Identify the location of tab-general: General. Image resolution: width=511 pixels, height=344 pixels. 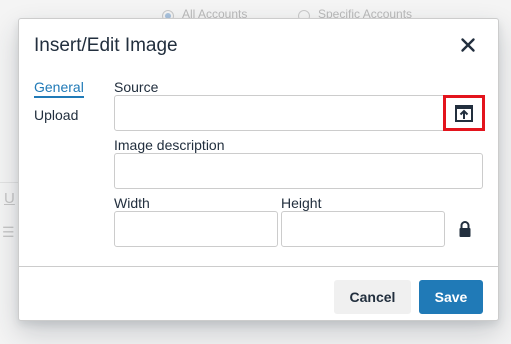
(59, 88).